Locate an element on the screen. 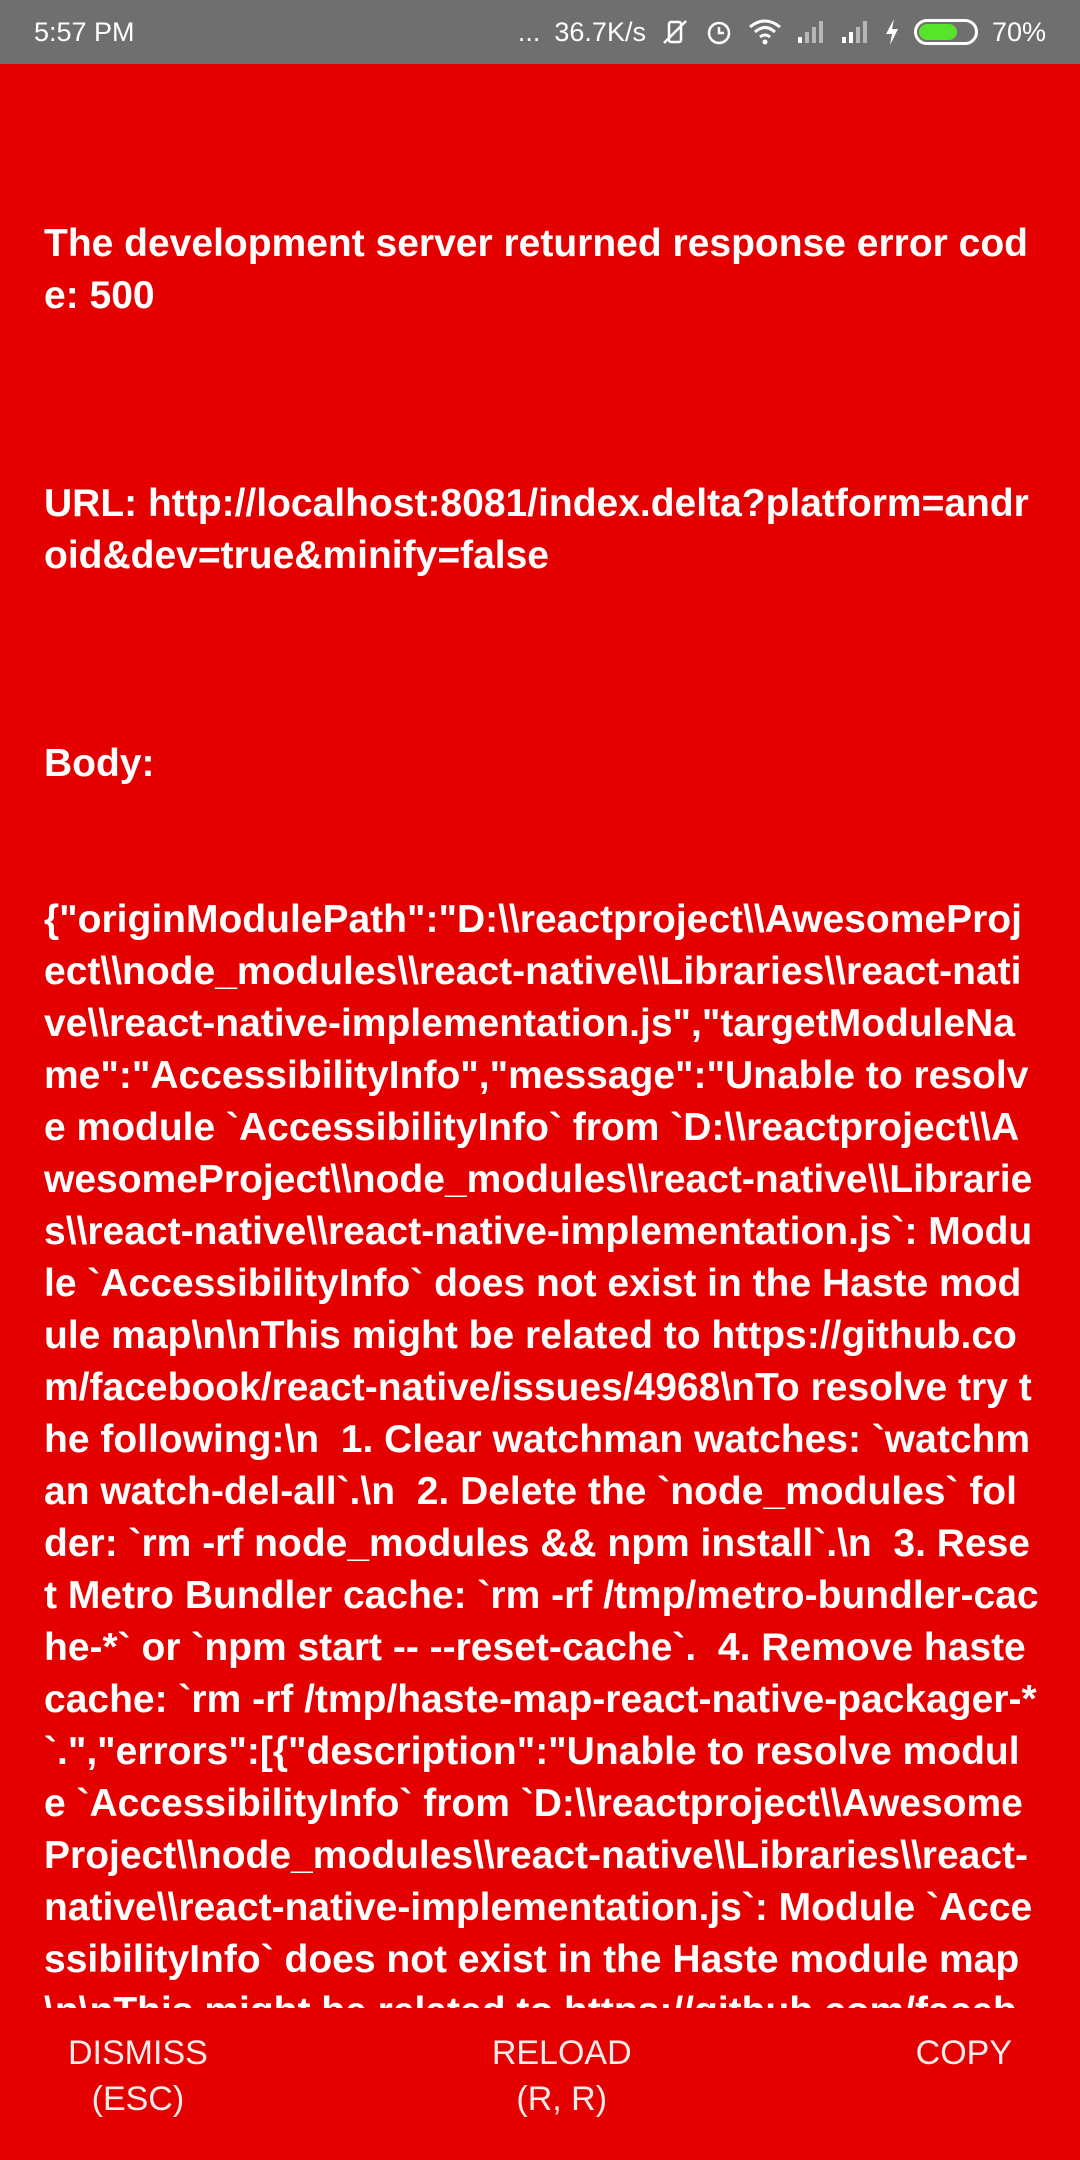 Image resolution: width=1080 pixels, height=2160 pixels. battery-percent: 70% is located at coordinates (1018, 31).